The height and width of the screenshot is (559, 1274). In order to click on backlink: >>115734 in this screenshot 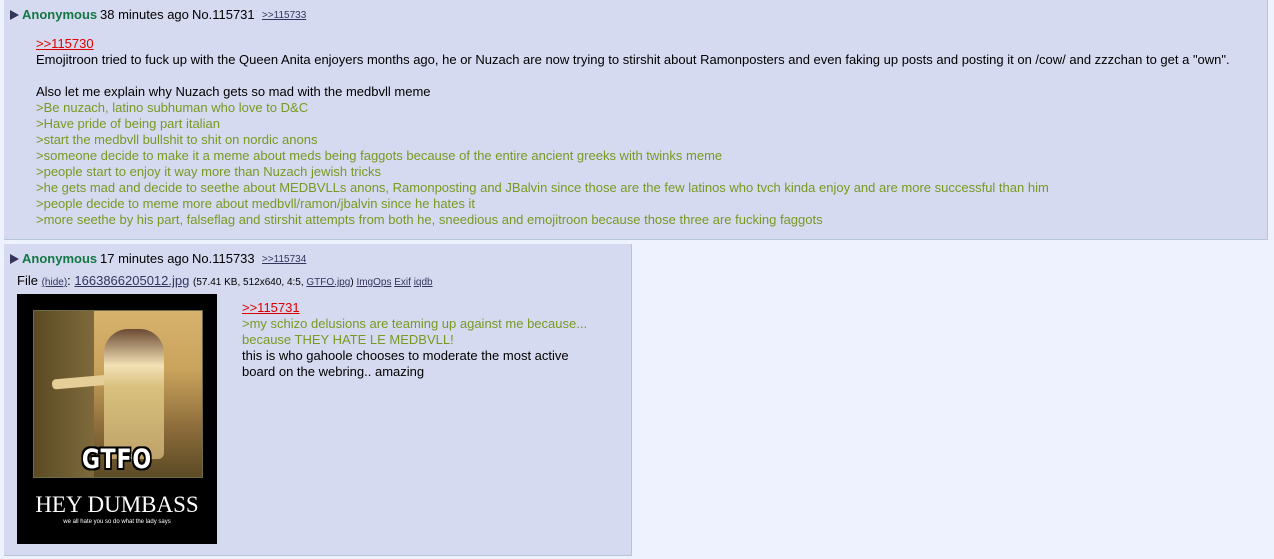, I will do `click(284, 259)`.